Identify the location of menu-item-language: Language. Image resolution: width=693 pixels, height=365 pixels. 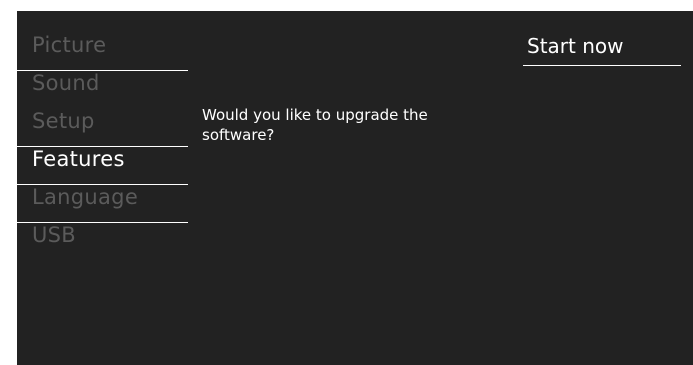
(102, 204).